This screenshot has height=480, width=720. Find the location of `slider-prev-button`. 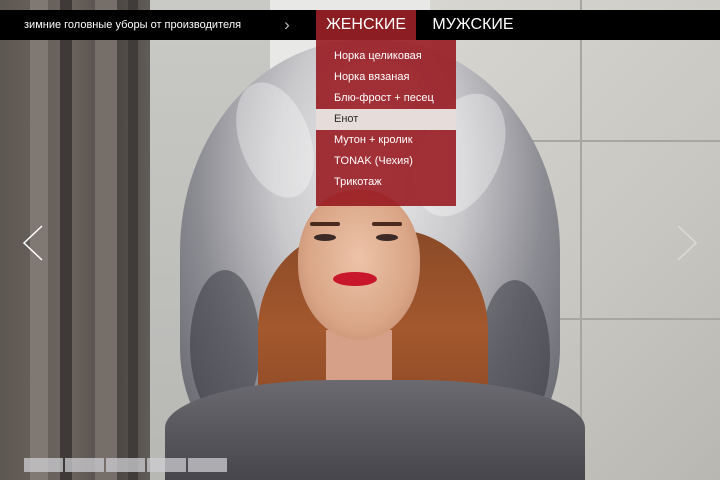

slider-prev-button is located at coordinates (33, 243).